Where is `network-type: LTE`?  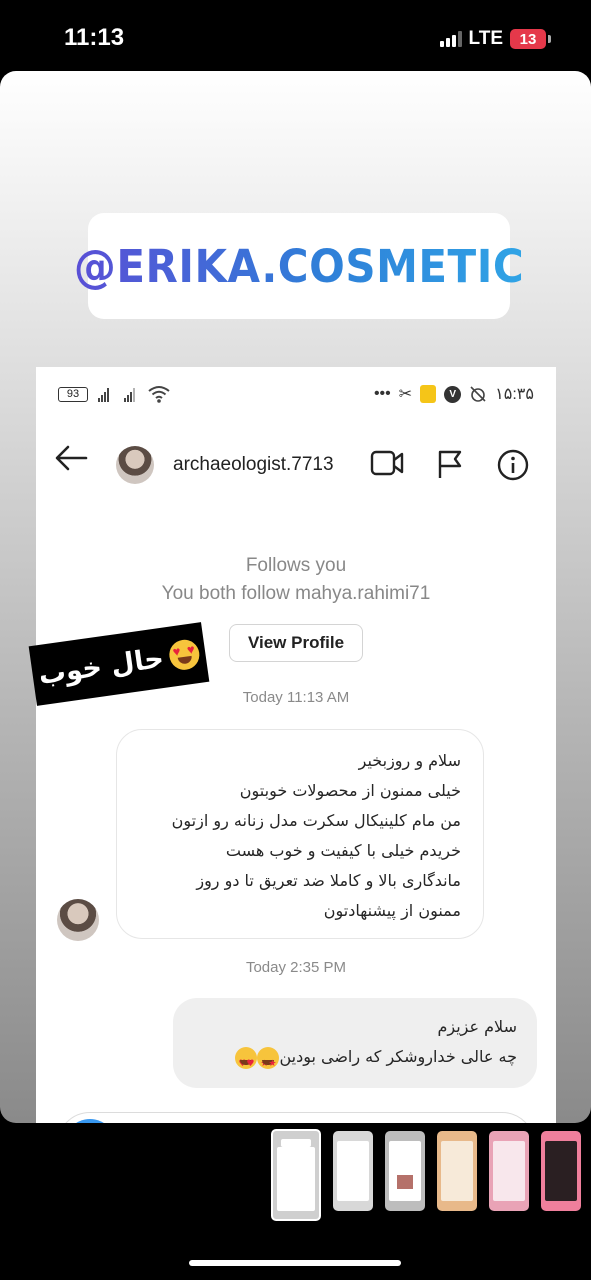 network-type: LTE is located at coordinates (485, 38).